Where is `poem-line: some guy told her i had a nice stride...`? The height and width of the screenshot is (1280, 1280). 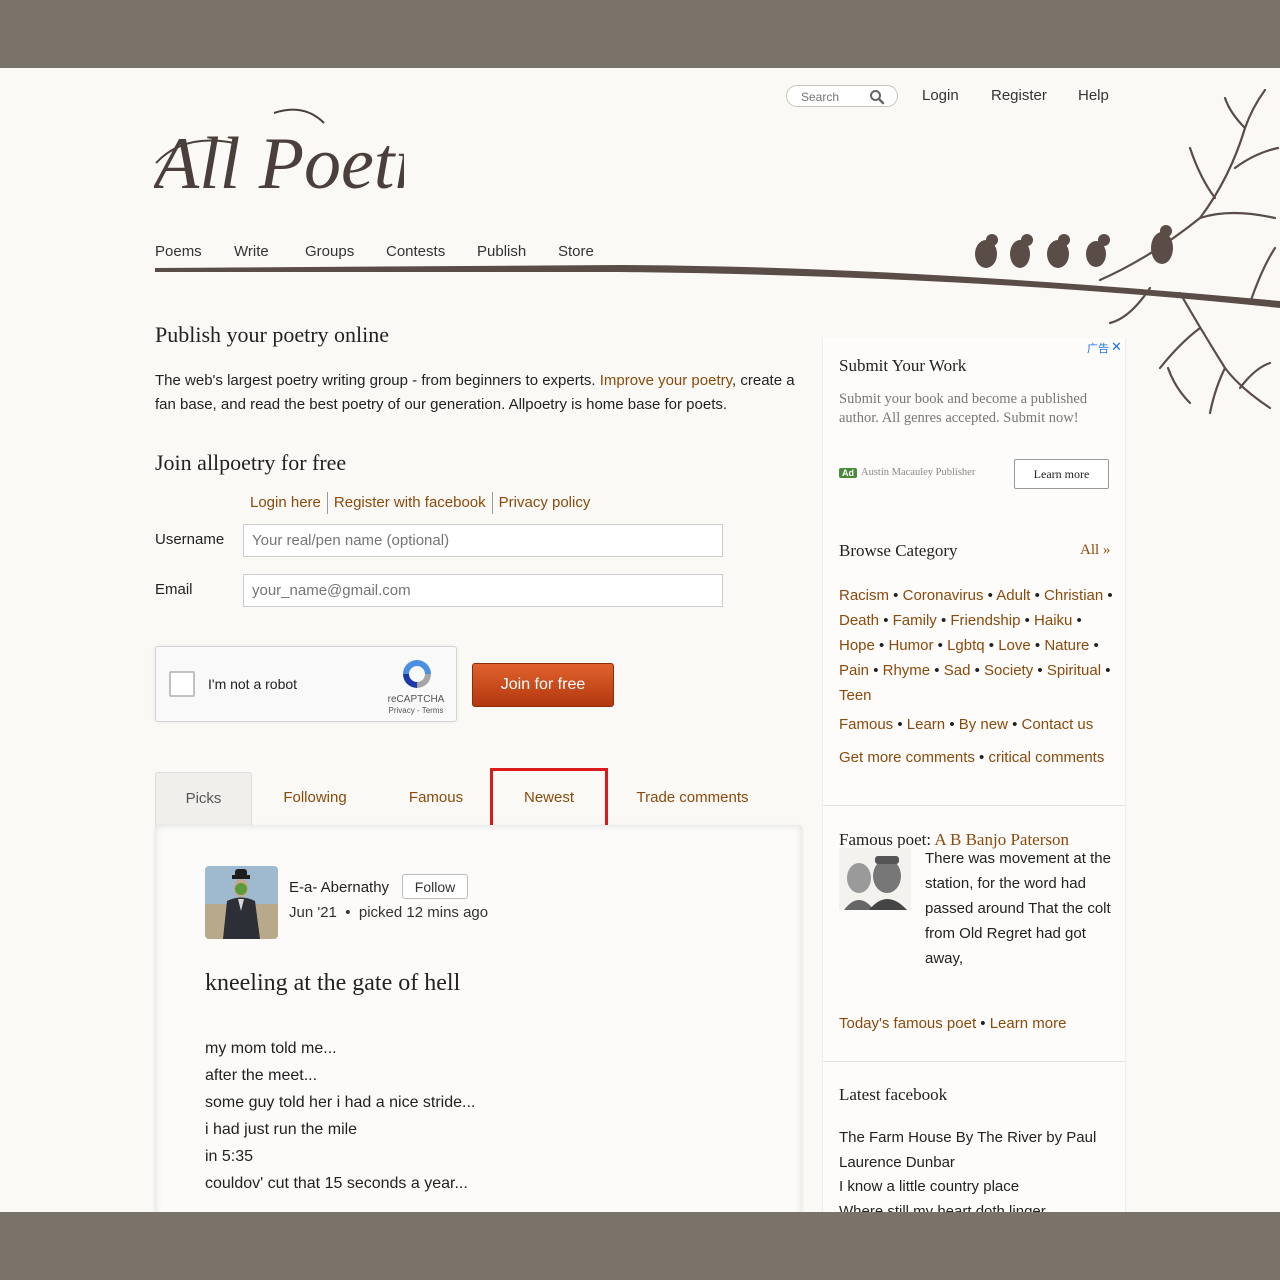
poem-line: some guy told her i had a nice stride... is located at coordinates (340, 1102).